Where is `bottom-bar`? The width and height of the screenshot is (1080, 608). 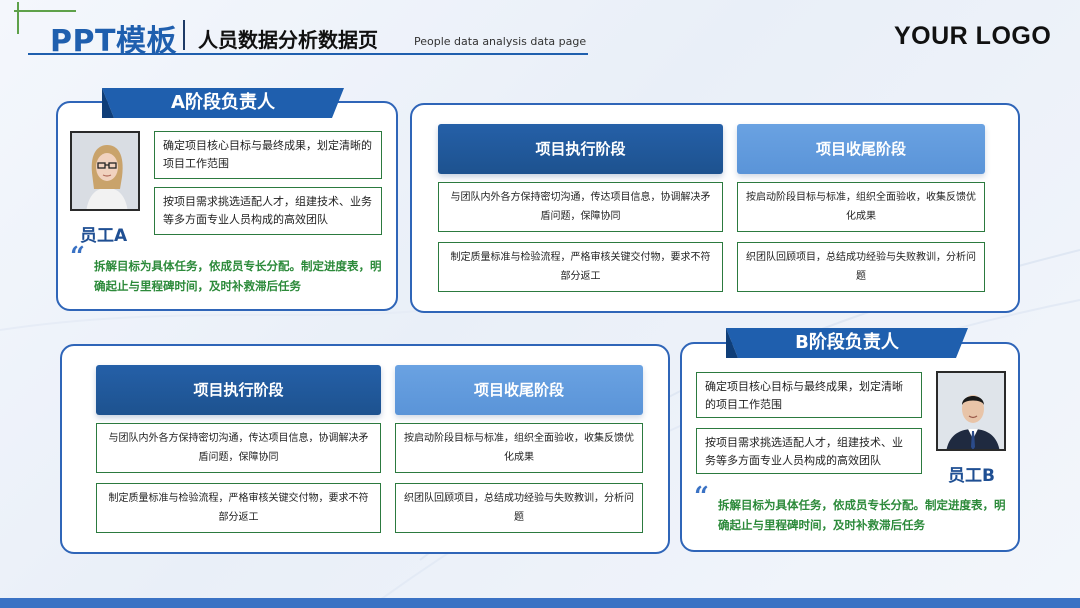
bottom-bar is located at coordinates (540, 603).